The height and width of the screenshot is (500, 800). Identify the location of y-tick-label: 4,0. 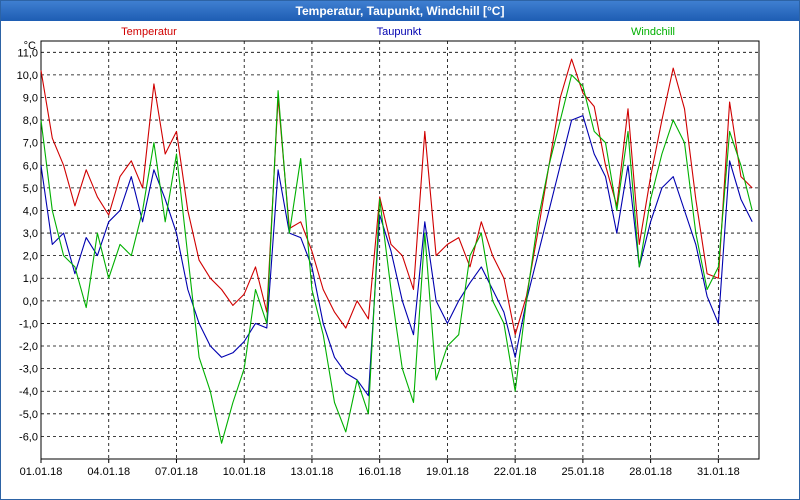
(30, 211).